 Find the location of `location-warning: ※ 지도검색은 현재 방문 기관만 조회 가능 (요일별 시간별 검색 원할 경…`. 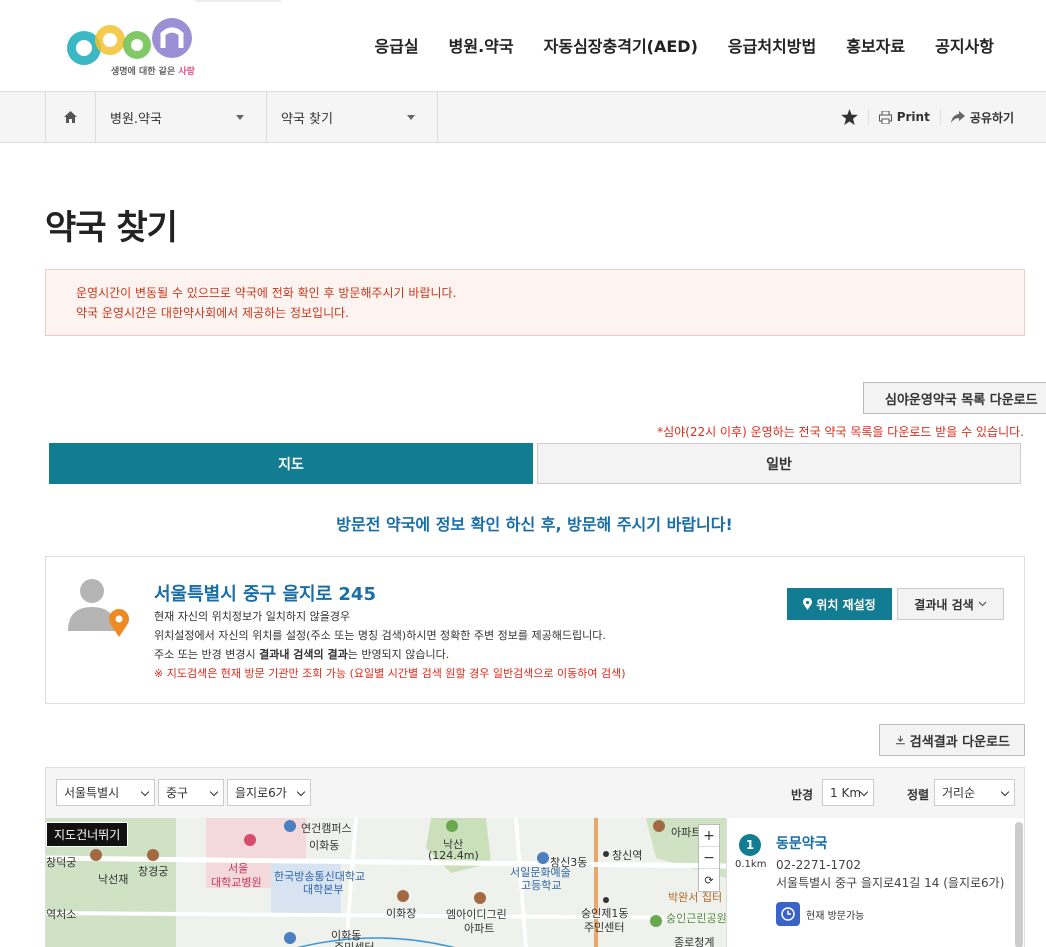

location-warning: ※ 지도검색은 현재 방문 기관만 조회 가능 (요일별 시간별 검색 원할 경… is located at coordinates (390, 673).